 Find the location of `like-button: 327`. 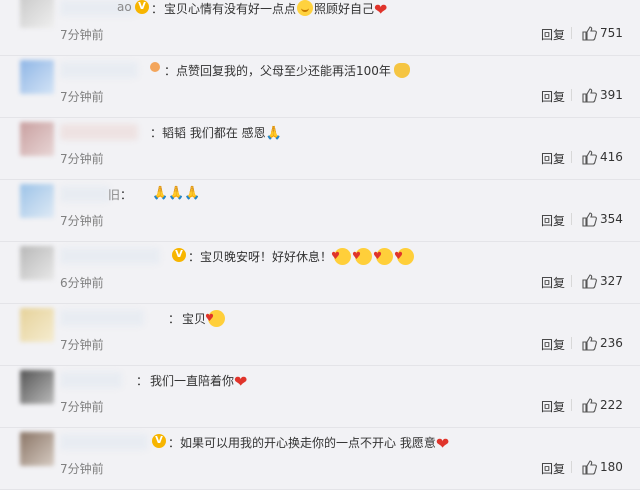

like-button: 327 is located at coordinates (602, 281).